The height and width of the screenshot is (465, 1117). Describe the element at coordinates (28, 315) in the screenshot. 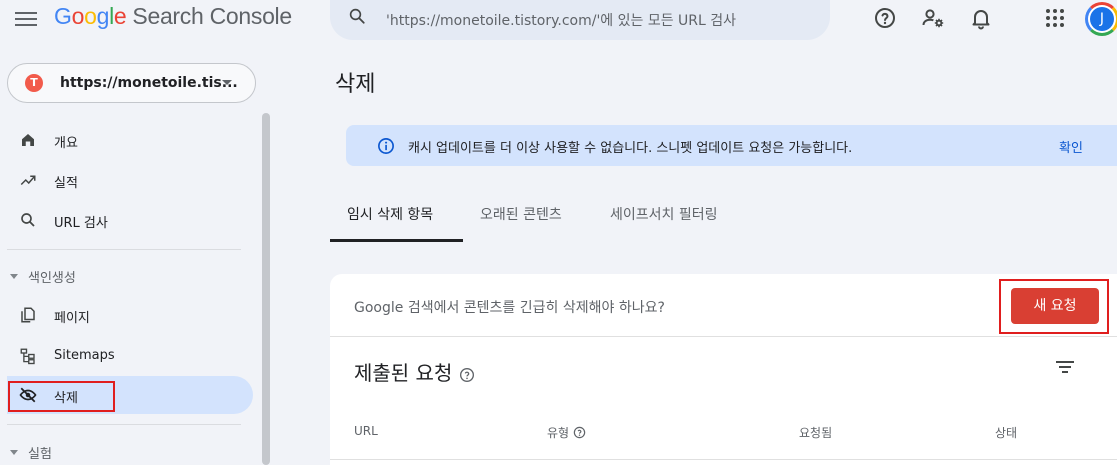

I see `pages-icon` at that location.